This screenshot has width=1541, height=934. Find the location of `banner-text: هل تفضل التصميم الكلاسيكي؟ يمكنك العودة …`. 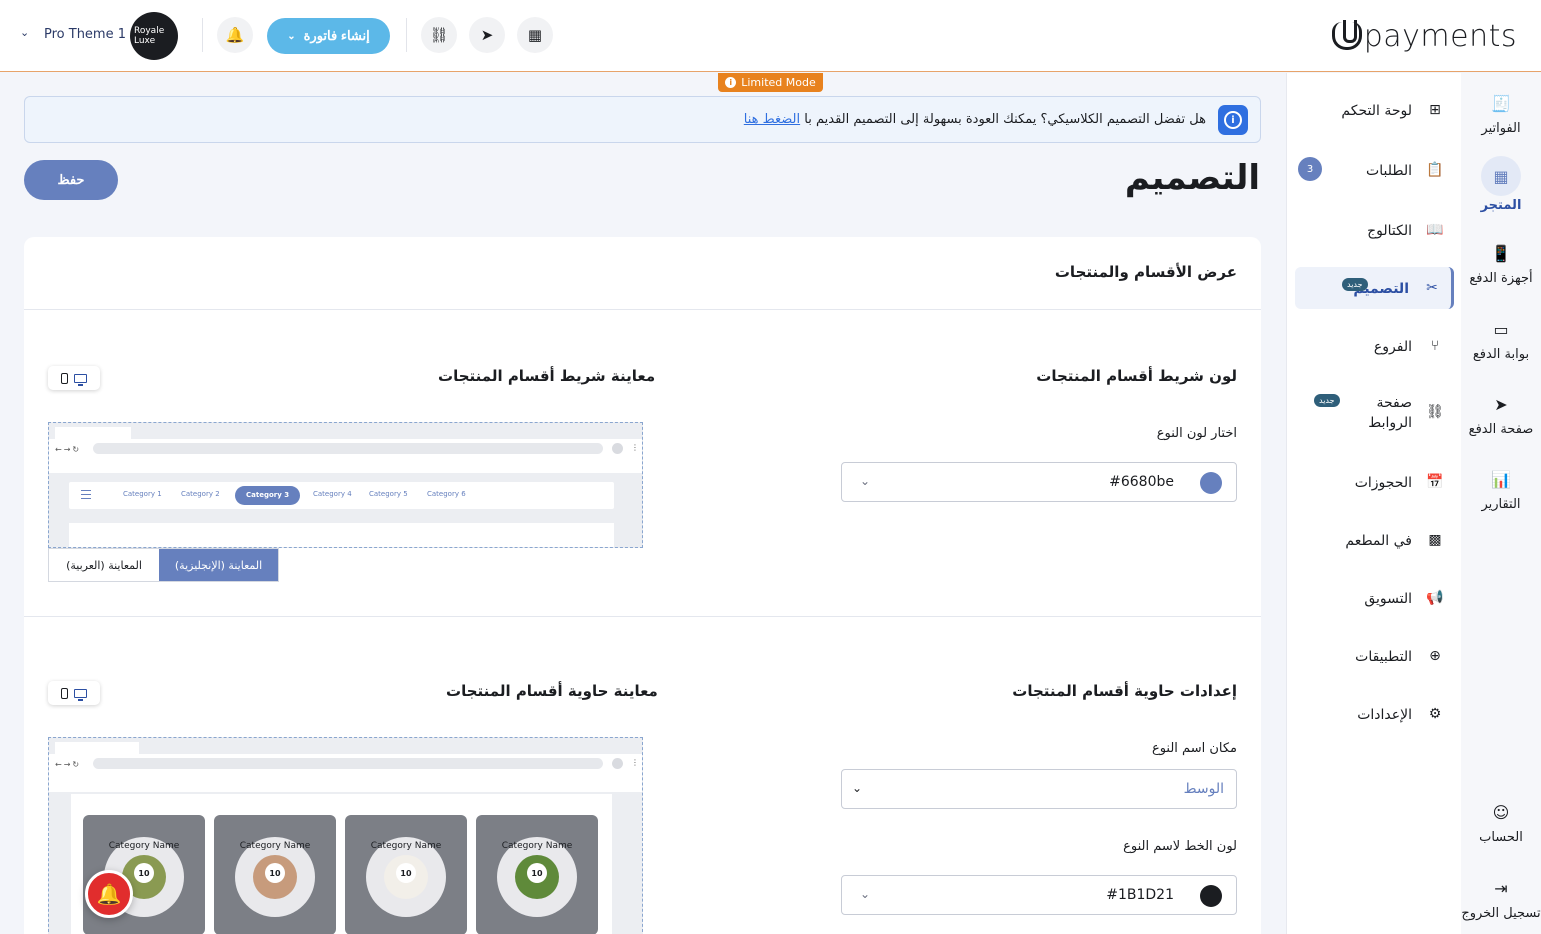

banner-text: هل تفضل التصميم الكلاسيكي؟ يمكنك العودة … is located at coordinates (975, 119).